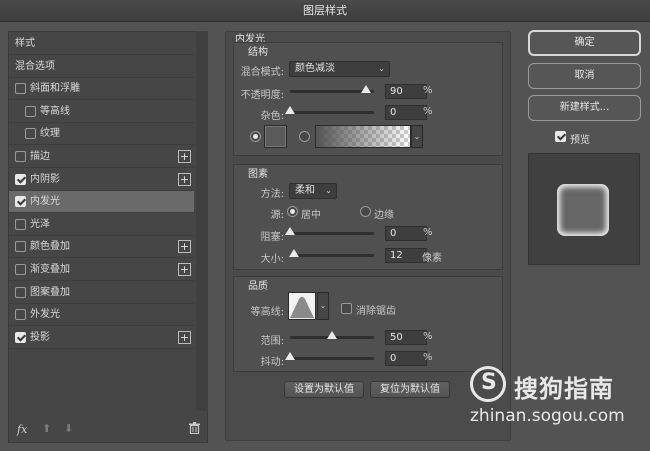  I want to click on noise-unit: %, so click(428, 111).